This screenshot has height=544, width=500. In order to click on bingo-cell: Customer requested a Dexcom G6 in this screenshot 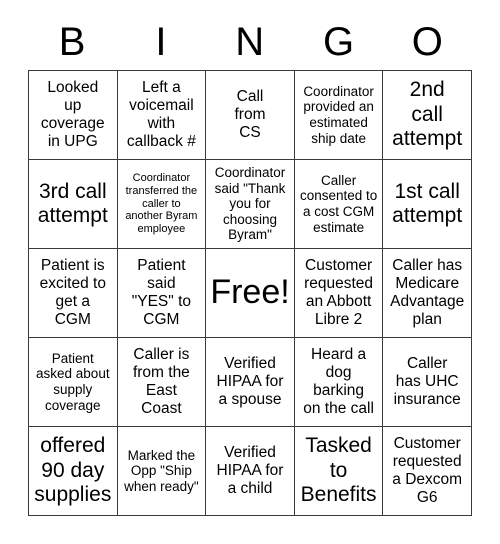, I will do `click(427, 471)`.